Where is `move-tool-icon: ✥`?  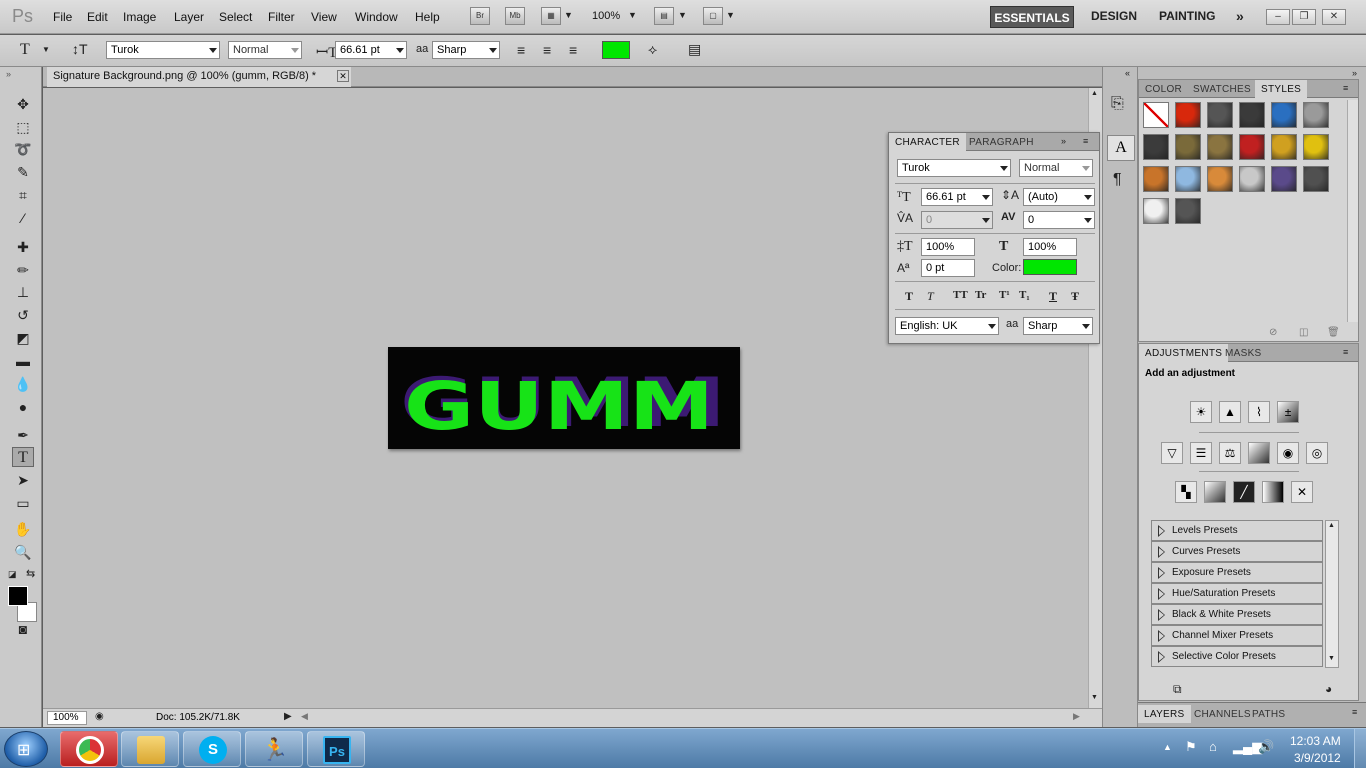 move-tool-icon: ✥ is located at coordinates (23, 104).